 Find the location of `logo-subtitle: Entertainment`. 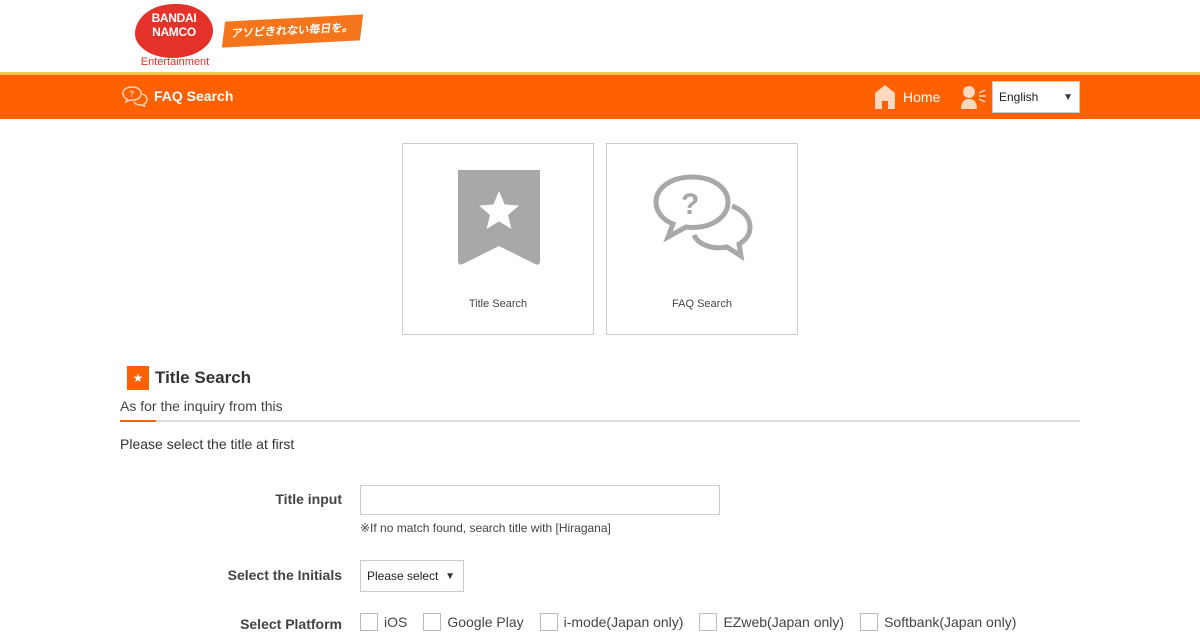

logo-subtitle: Entertainment is located at coordinates (175, 62).